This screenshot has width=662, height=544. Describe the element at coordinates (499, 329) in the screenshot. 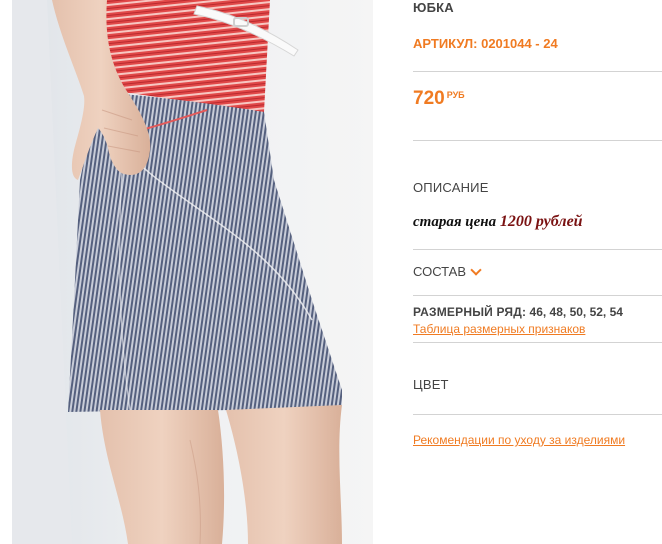

I see `size-table-link: Таблица размерных признаков` at that location.